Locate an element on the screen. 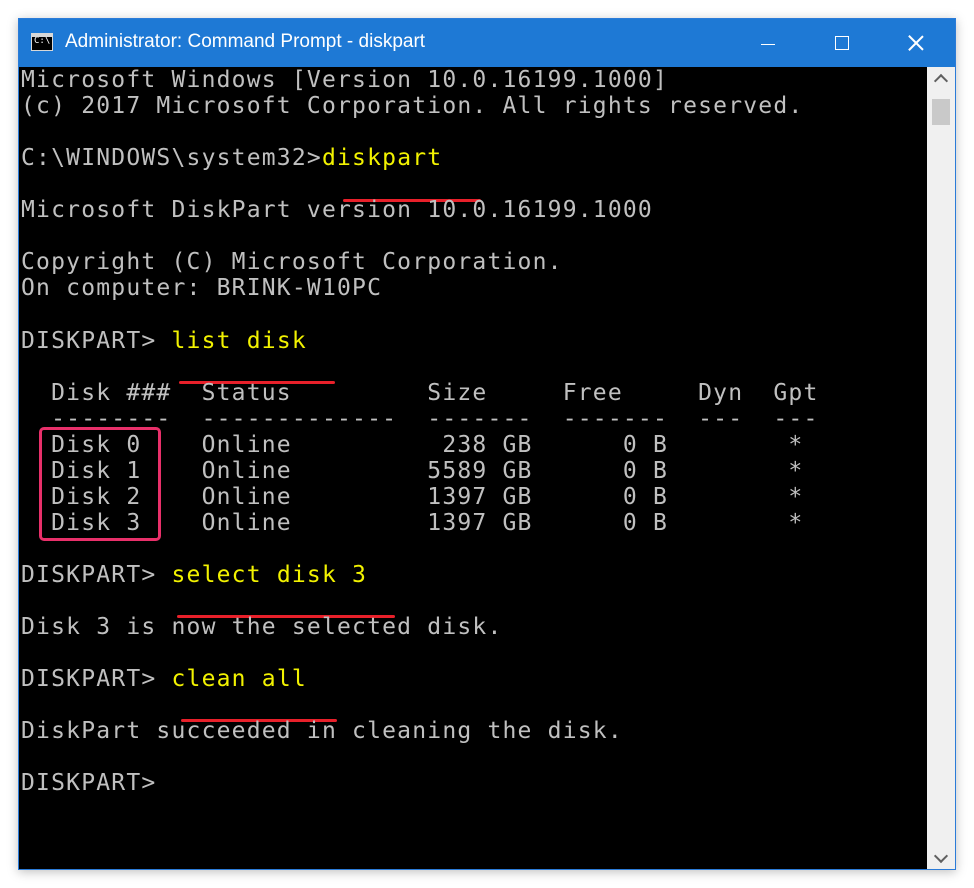  prompt-line: DISKPART> is located at coordinates (96, 783).